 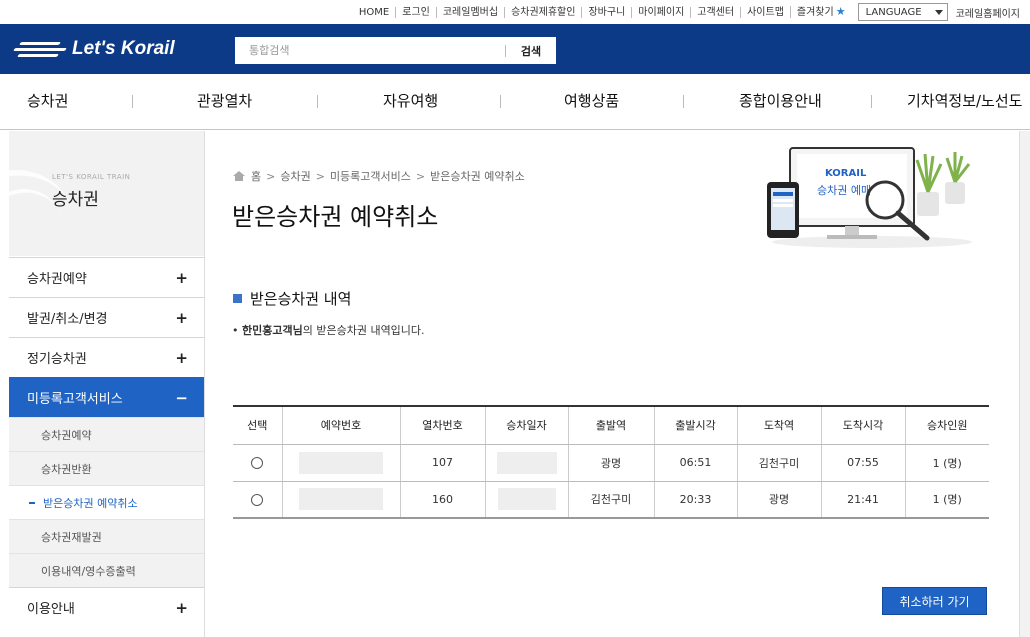 What do you see at coordinates (106, 277) in the screenshot?
I see `sidebar-item-ticket-reservation: 승차권예약 +` at bounding box center [106, 277].